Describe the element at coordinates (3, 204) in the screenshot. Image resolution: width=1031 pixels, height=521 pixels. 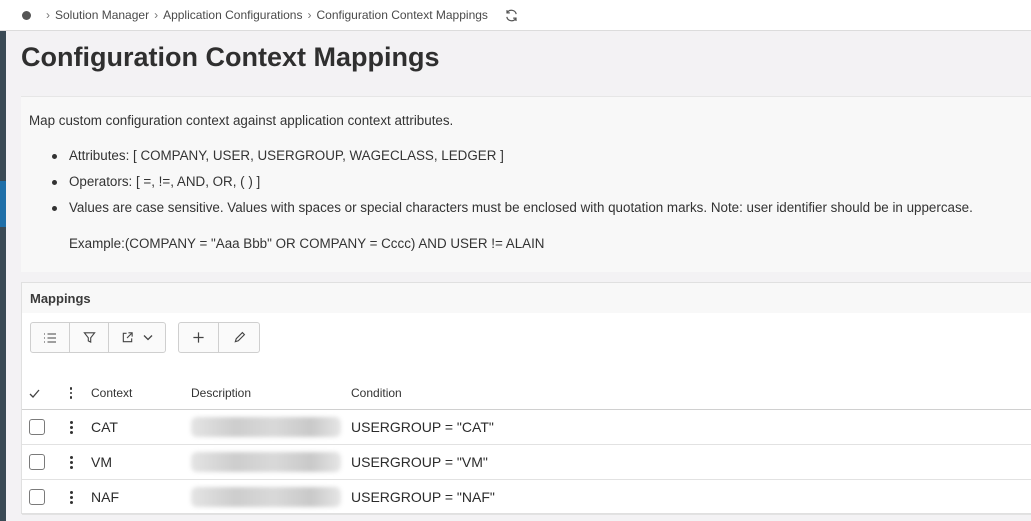
I see `left-nav-accent` at that location.